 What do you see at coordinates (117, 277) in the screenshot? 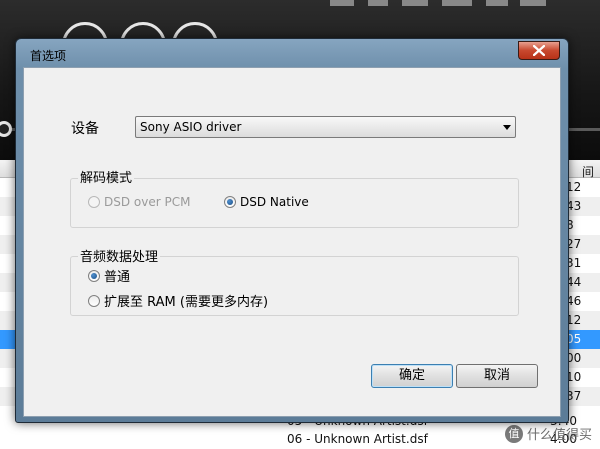
I see `radio-label: 普通` at bounding box center [117, 277].